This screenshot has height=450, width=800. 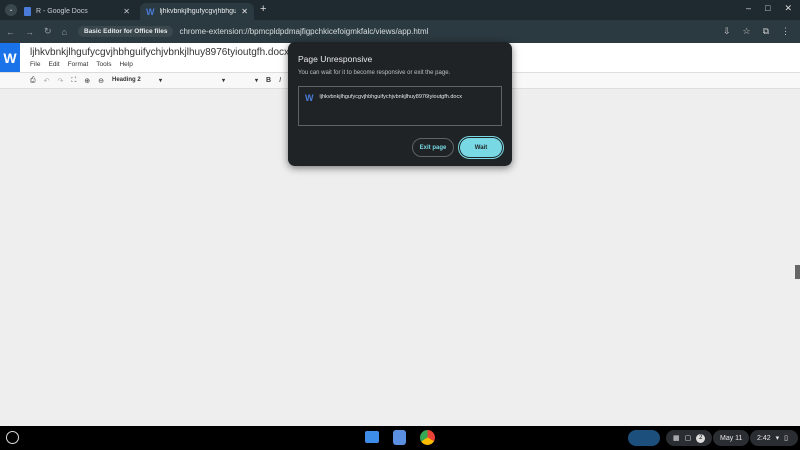 What do you see at coordinates (60, 81) in the screenshot?
I see `redo-icon: ↷` at bounding box center [60, 81].